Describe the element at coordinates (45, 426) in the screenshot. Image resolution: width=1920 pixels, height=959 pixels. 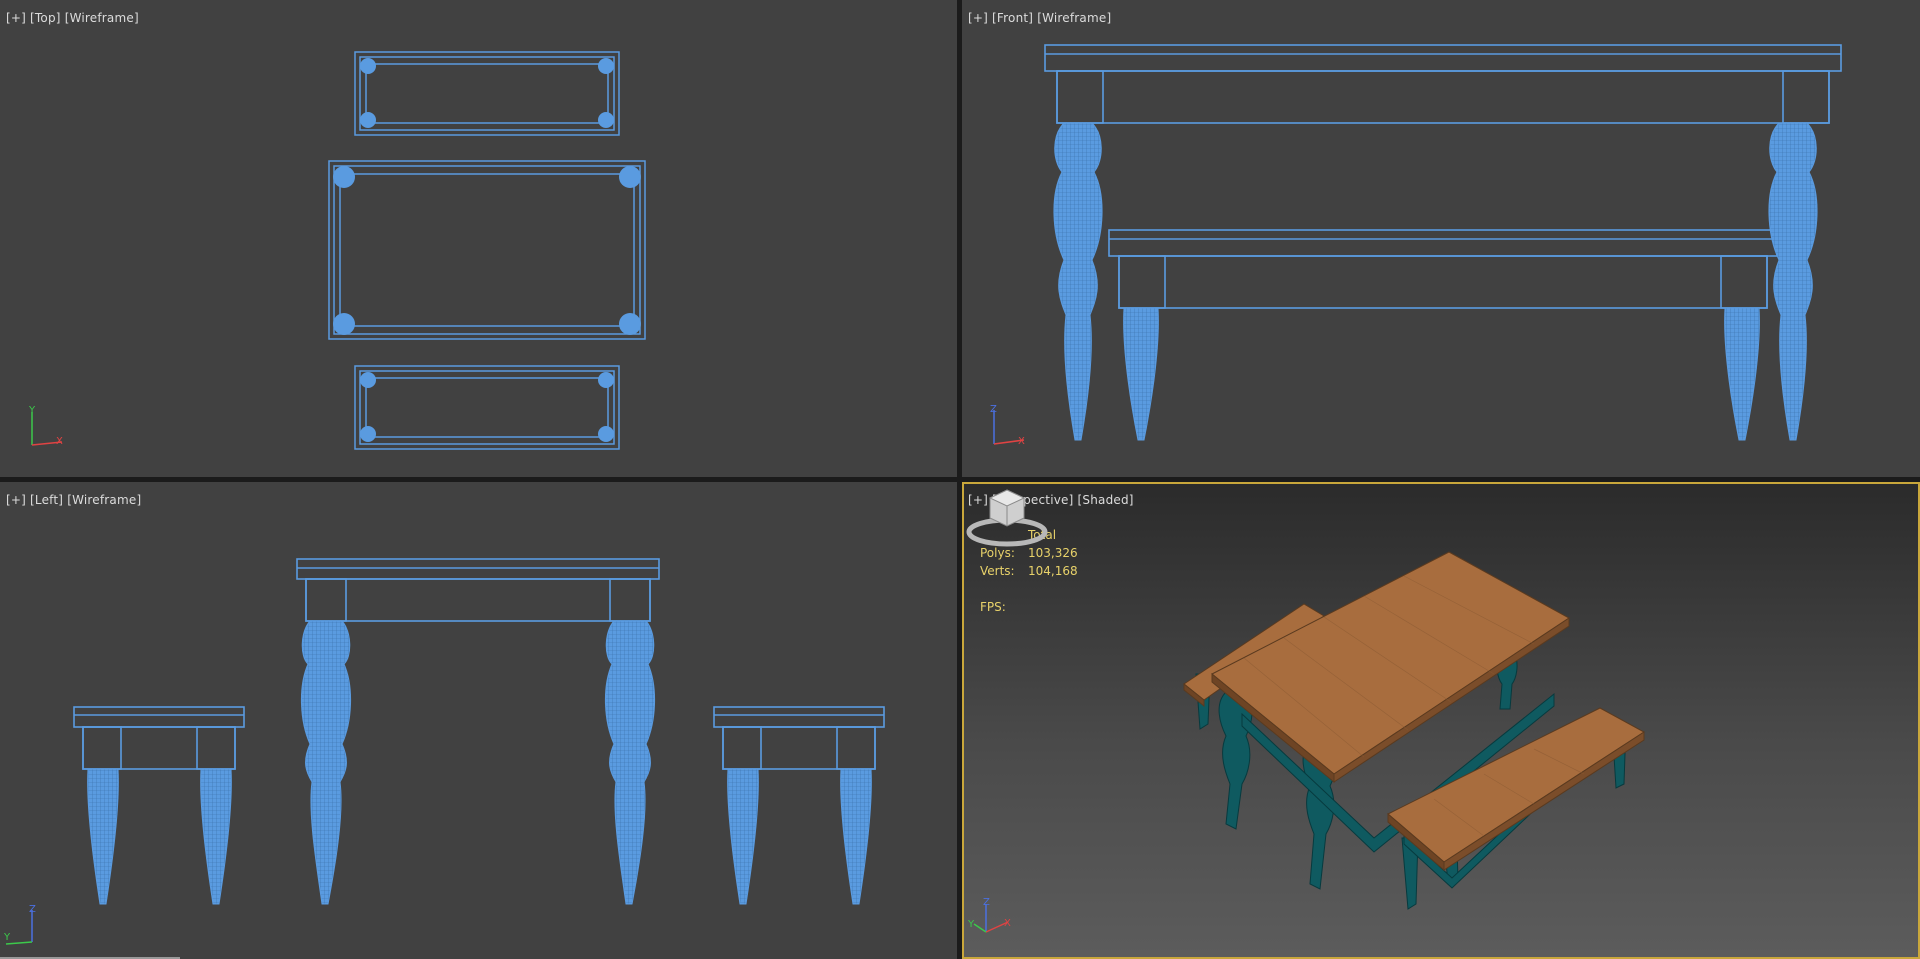
I see `axis-tripod-icon: Y X` at that location.